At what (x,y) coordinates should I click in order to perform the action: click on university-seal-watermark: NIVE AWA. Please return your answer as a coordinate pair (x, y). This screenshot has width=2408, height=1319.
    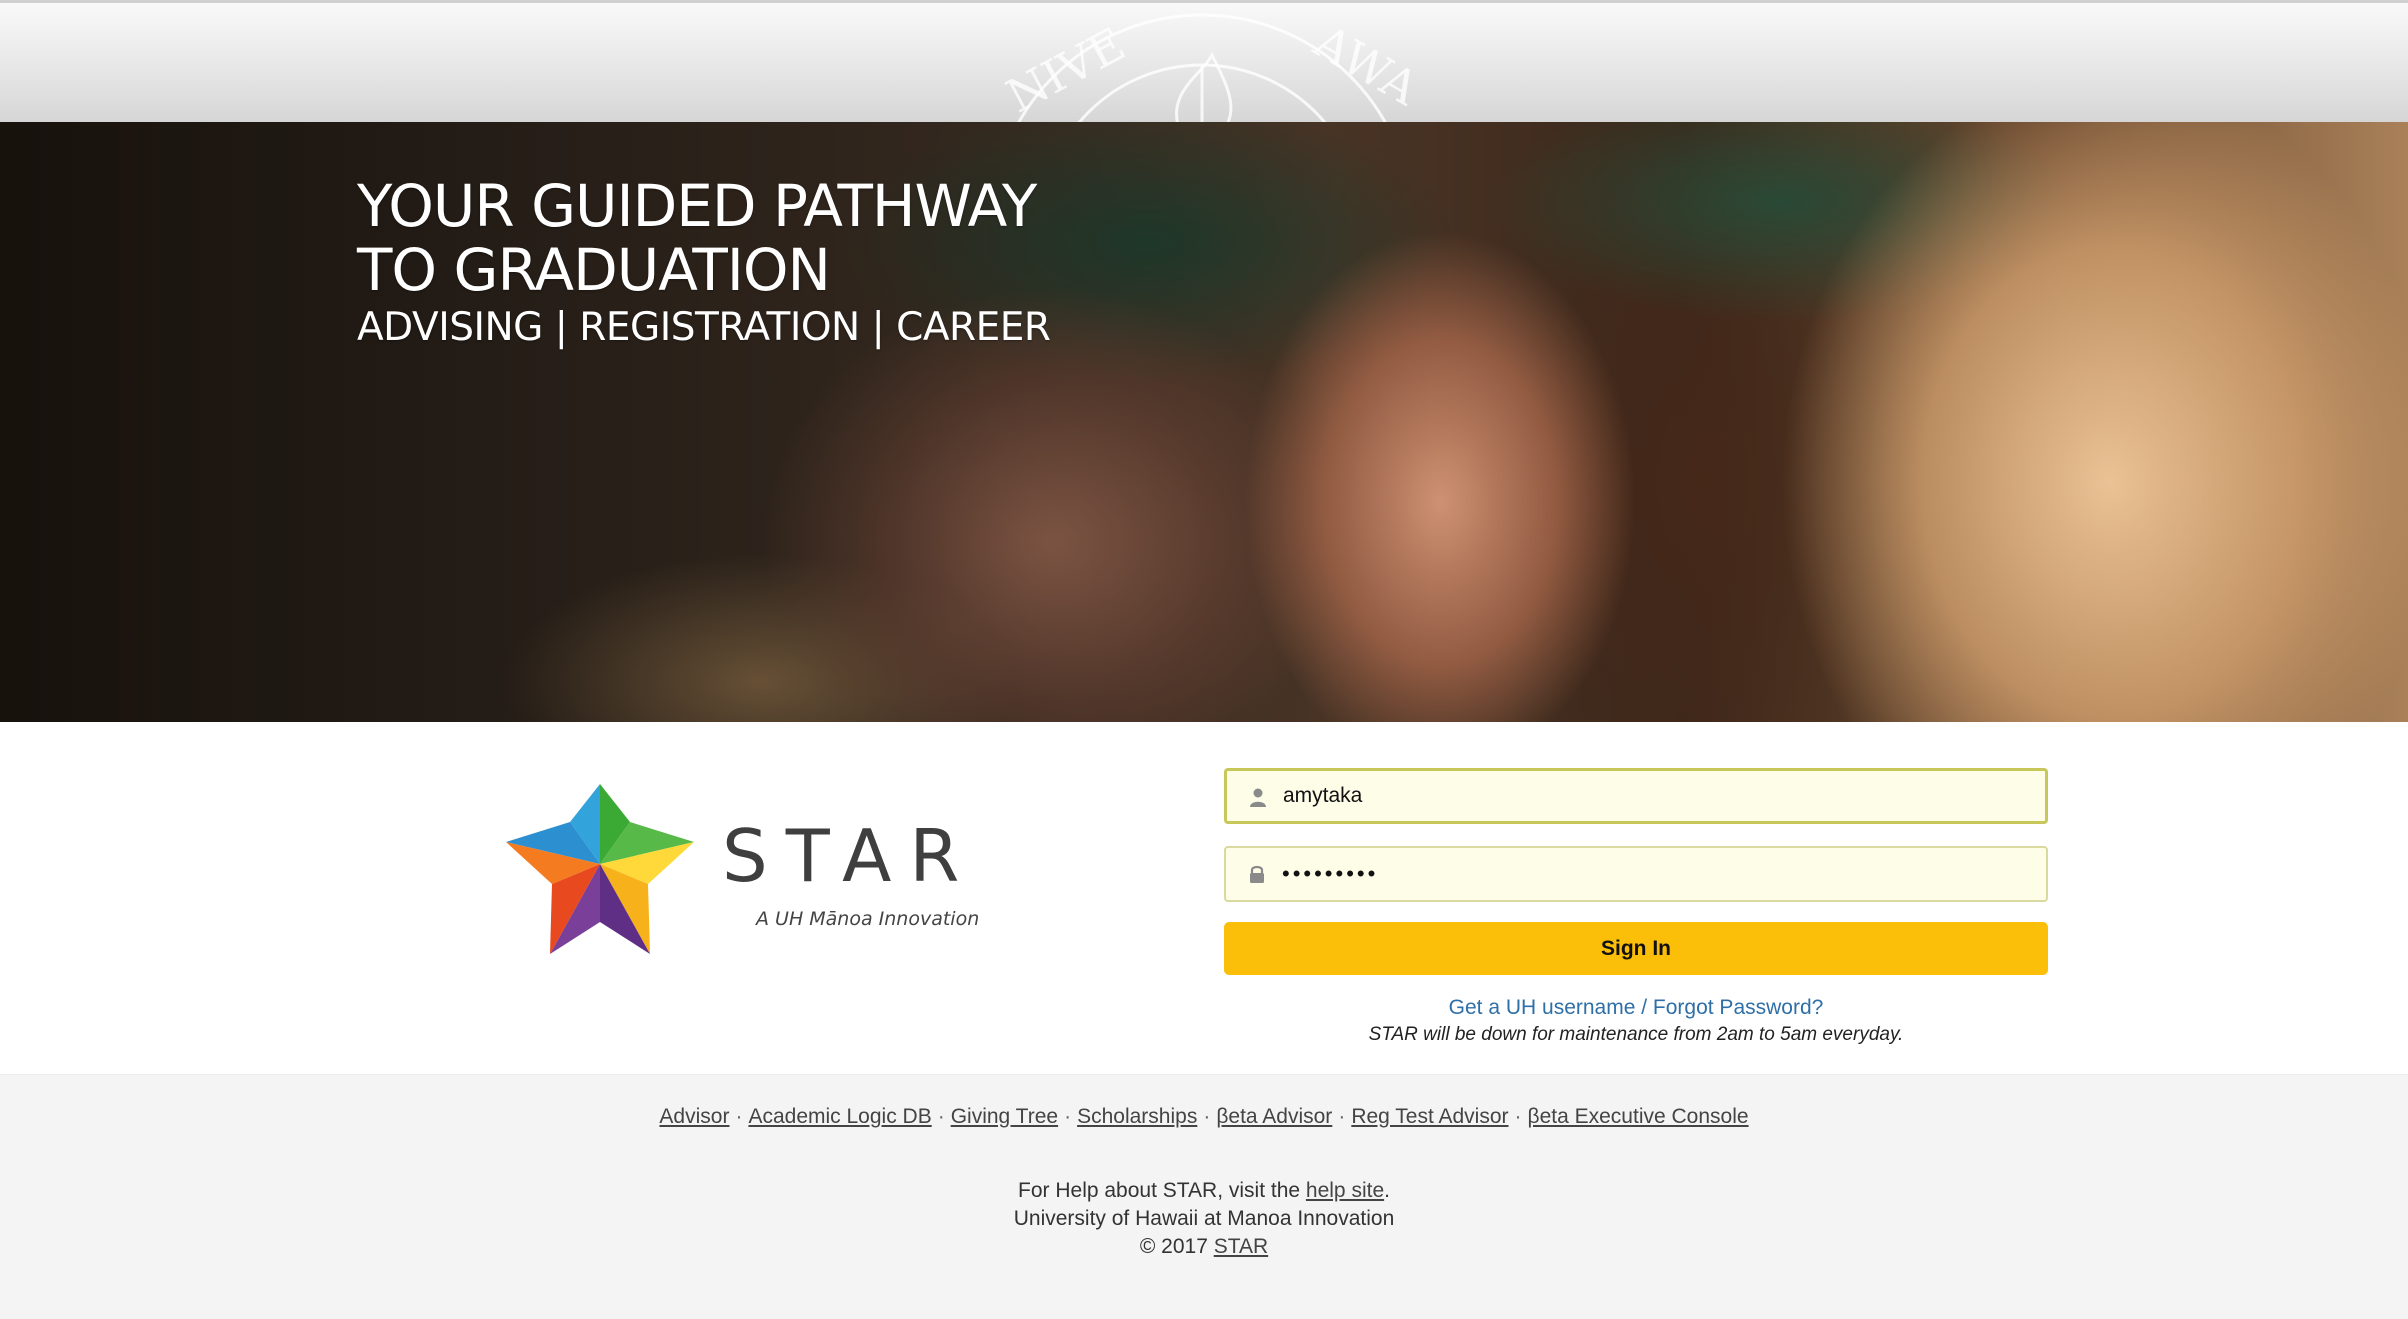
    Looking at the image, I should click on (1213, 67).